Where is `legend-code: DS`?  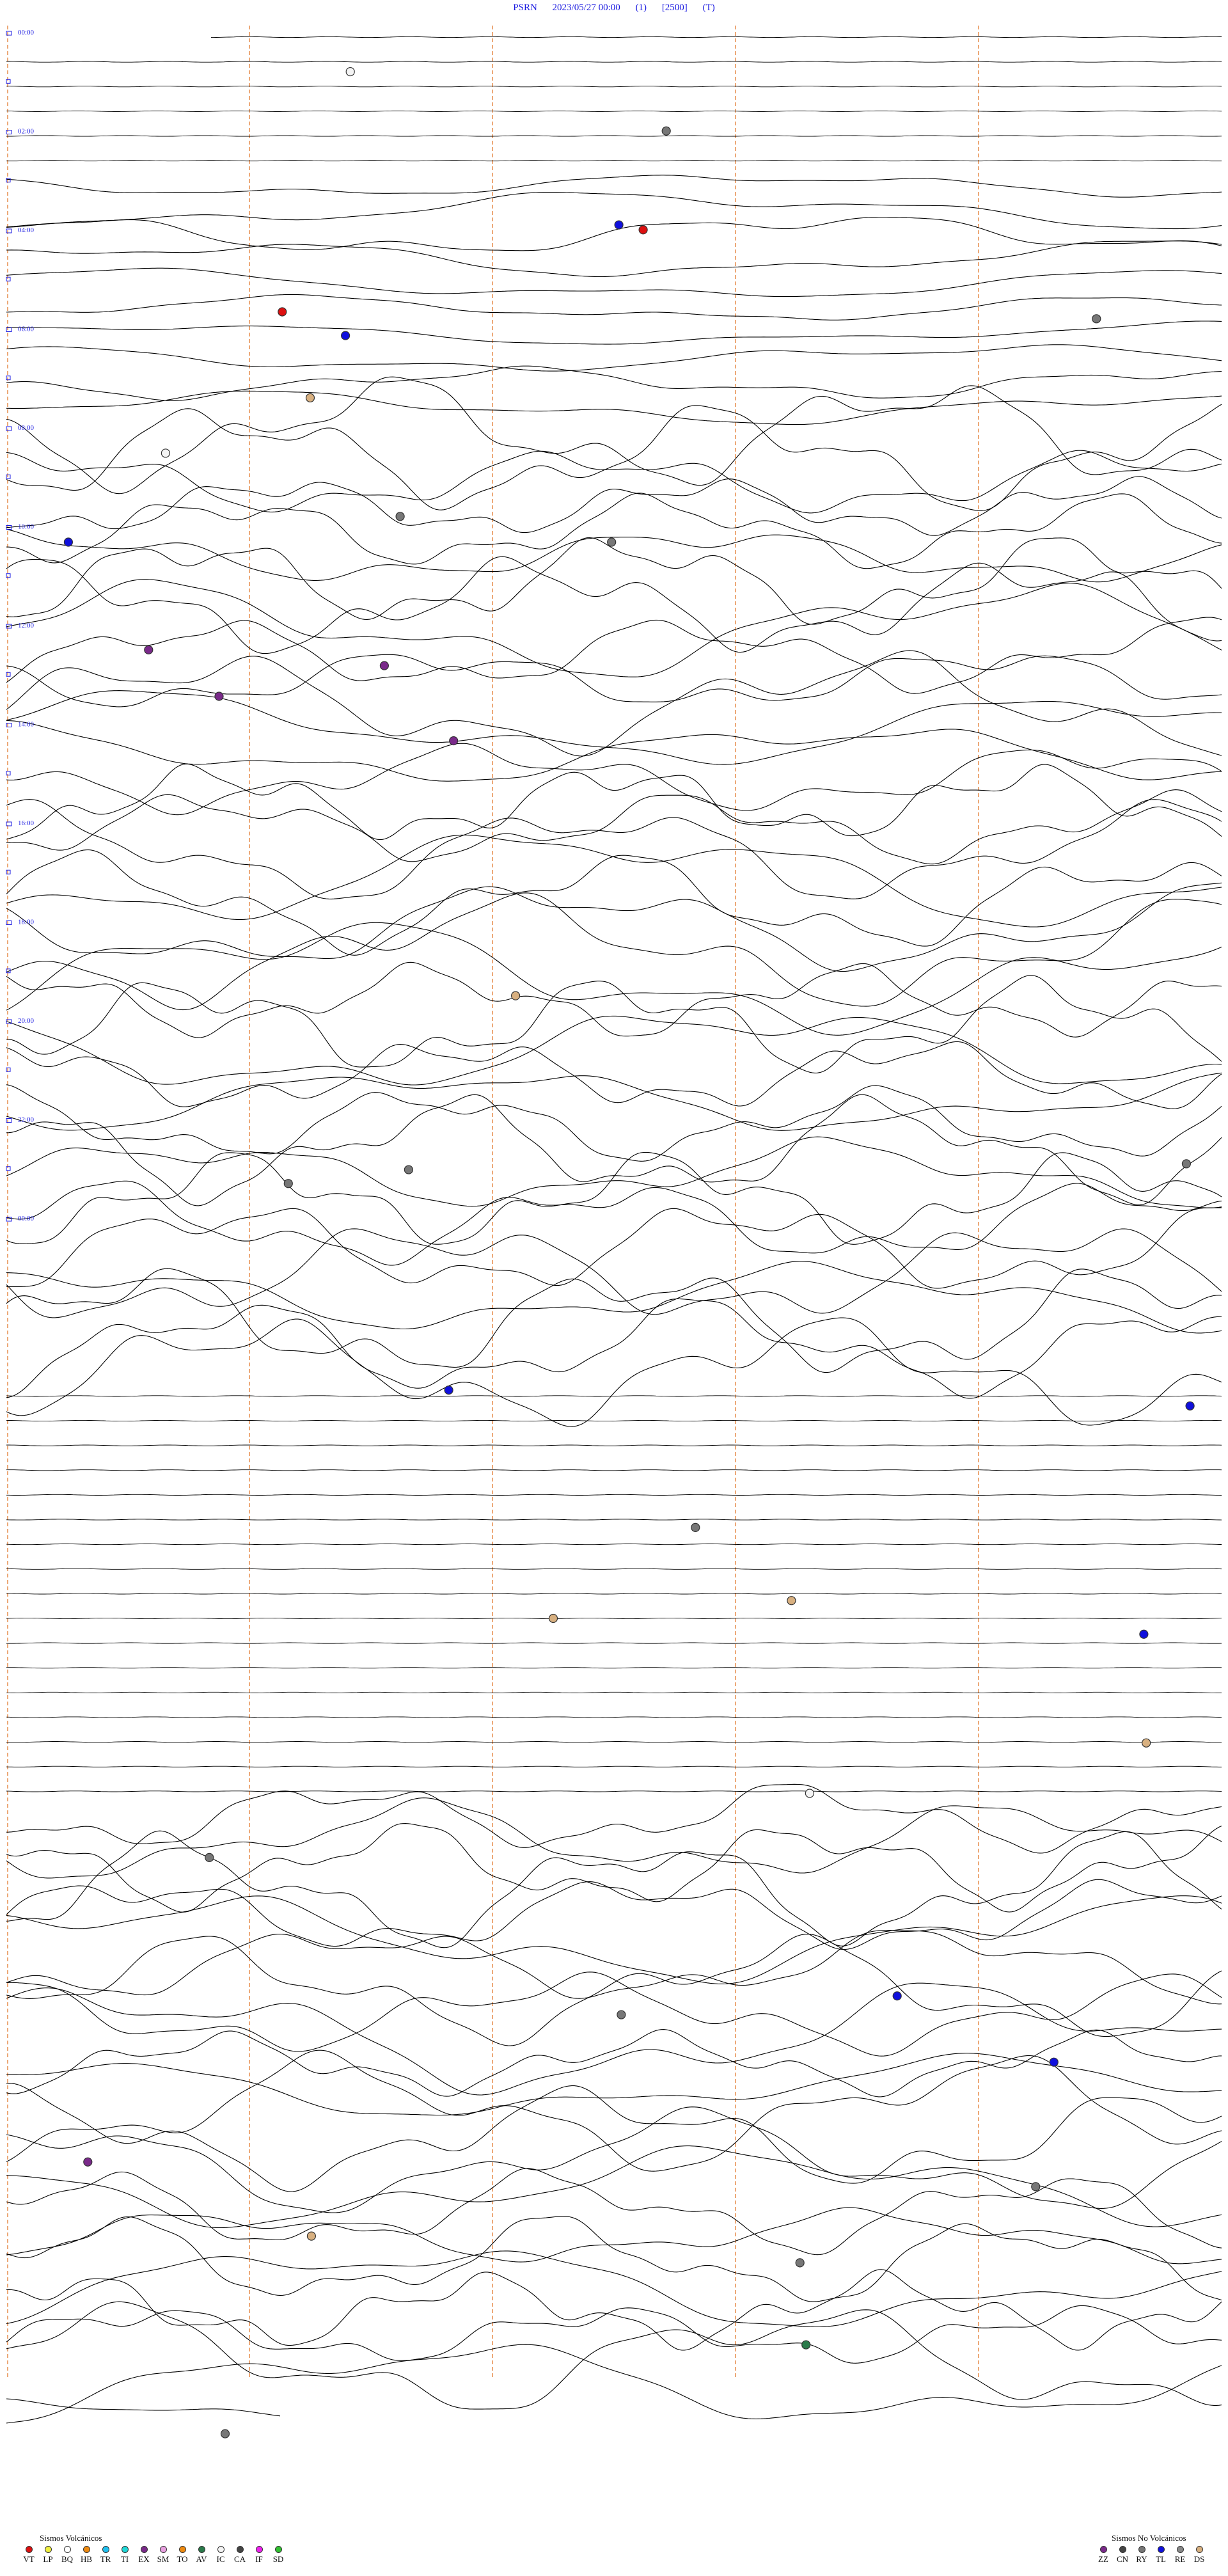 legend-code: DS is located at coordinates (1199, 2559).